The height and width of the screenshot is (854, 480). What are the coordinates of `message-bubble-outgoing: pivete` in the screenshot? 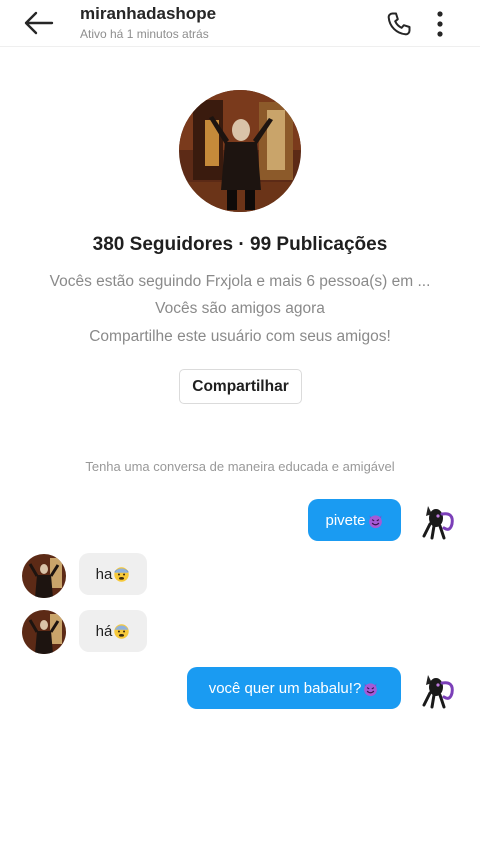 It's located at (354, 520).